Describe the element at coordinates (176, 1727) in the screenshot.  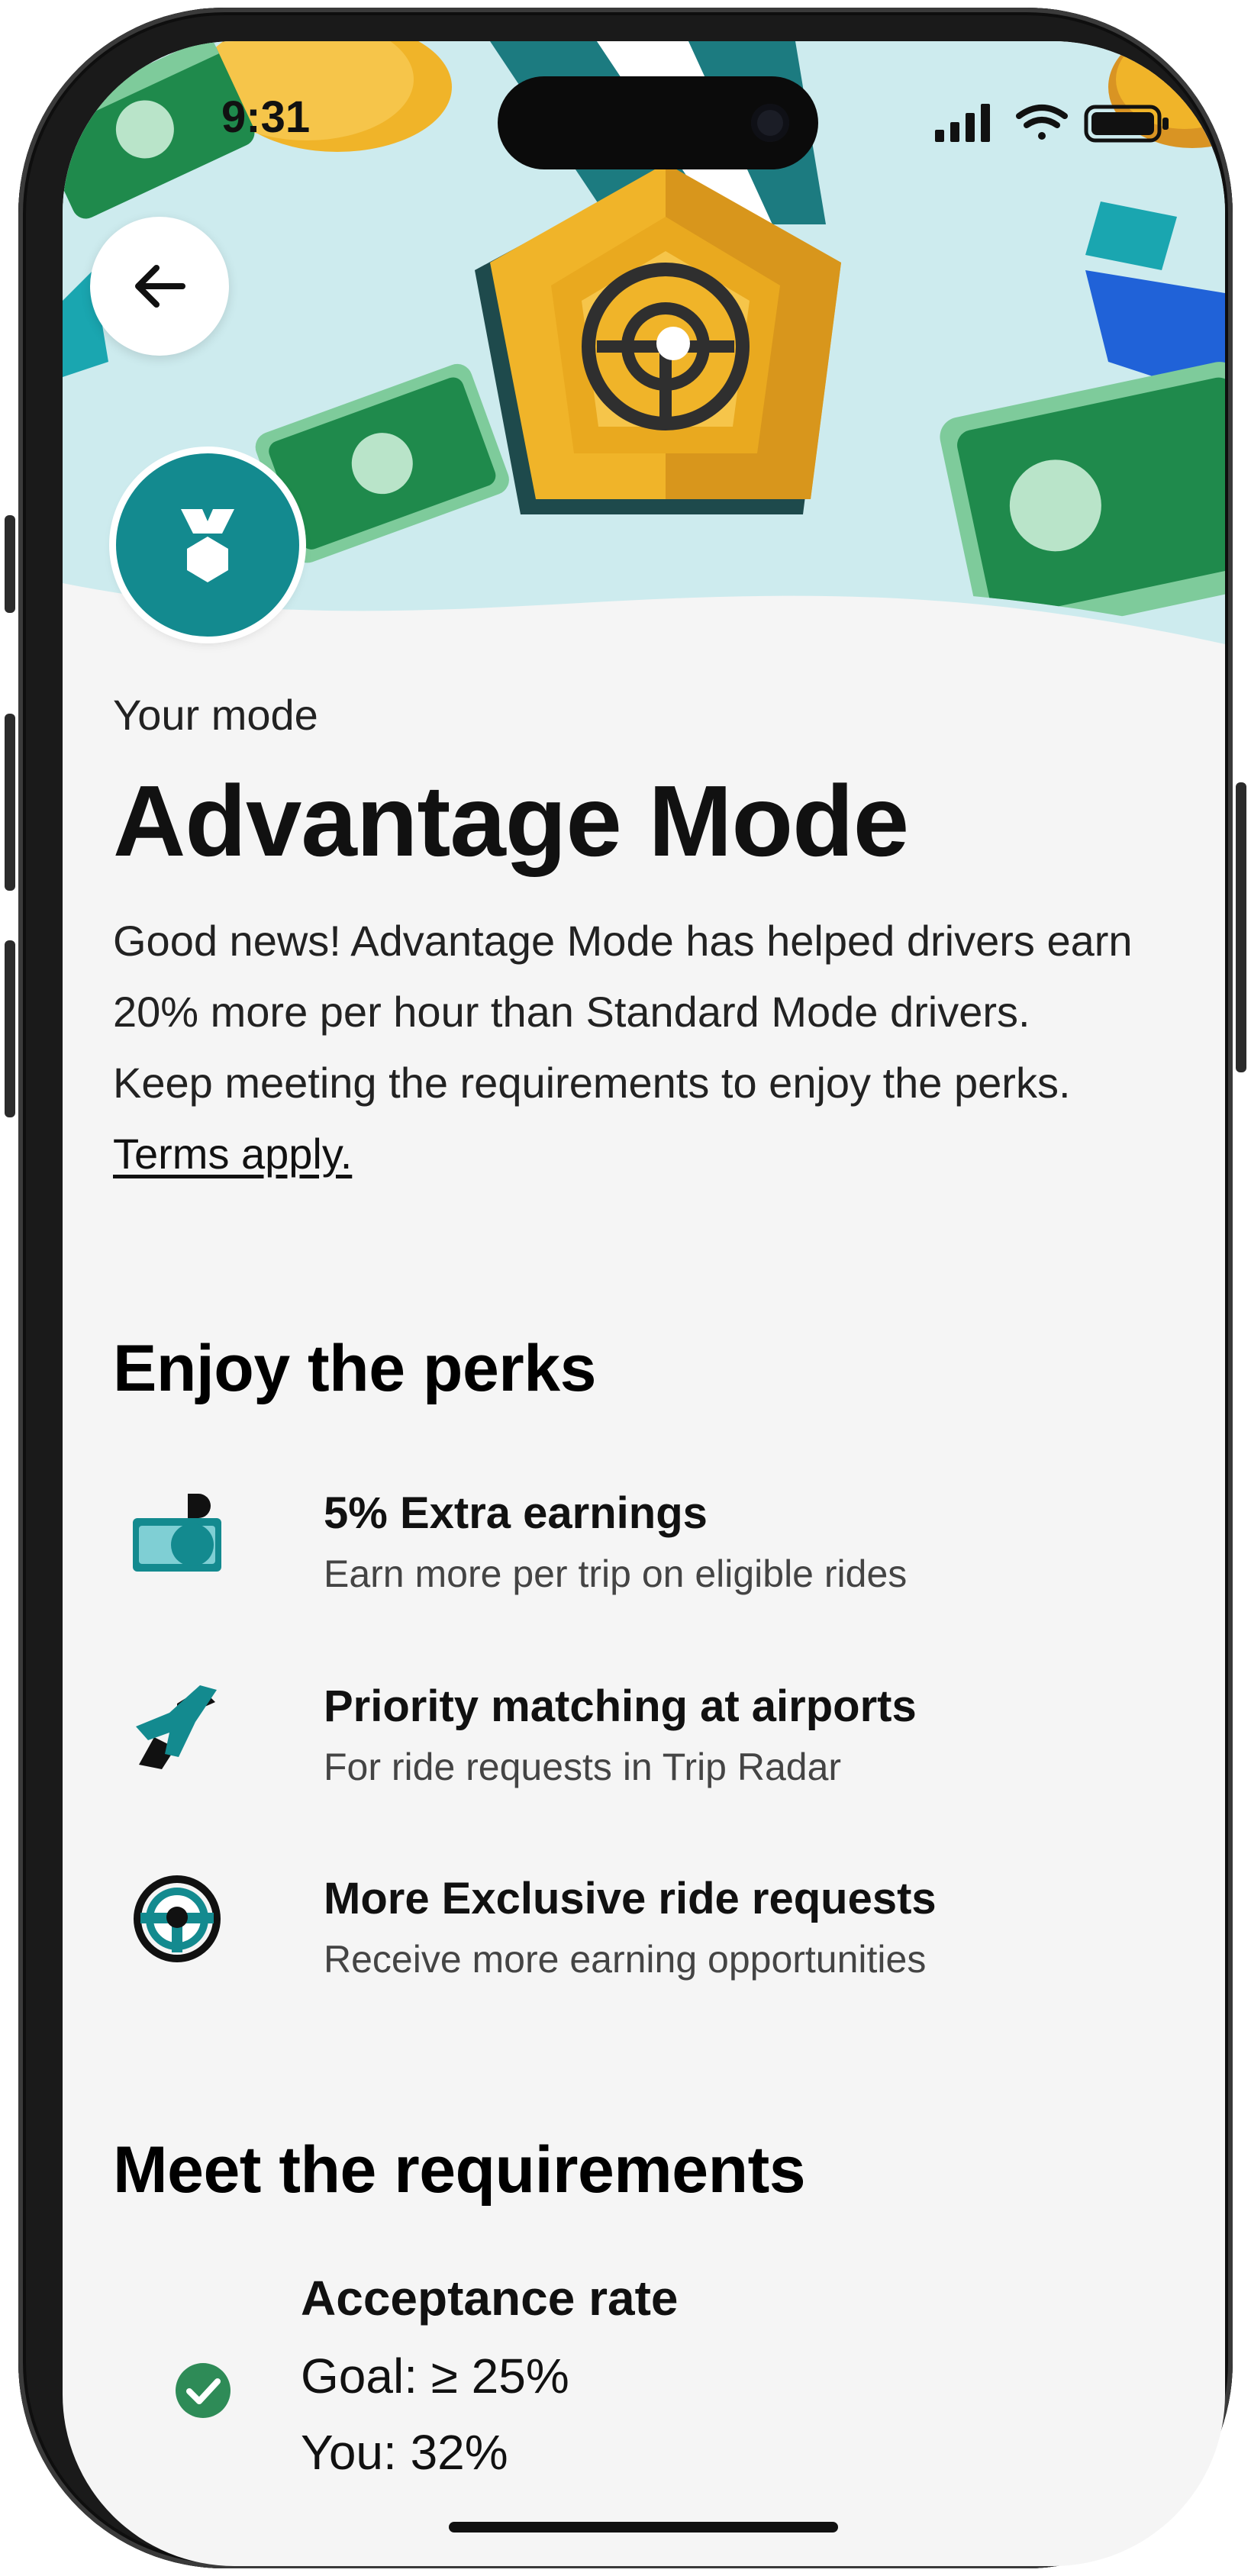
I see `airplane-icon` at that location.